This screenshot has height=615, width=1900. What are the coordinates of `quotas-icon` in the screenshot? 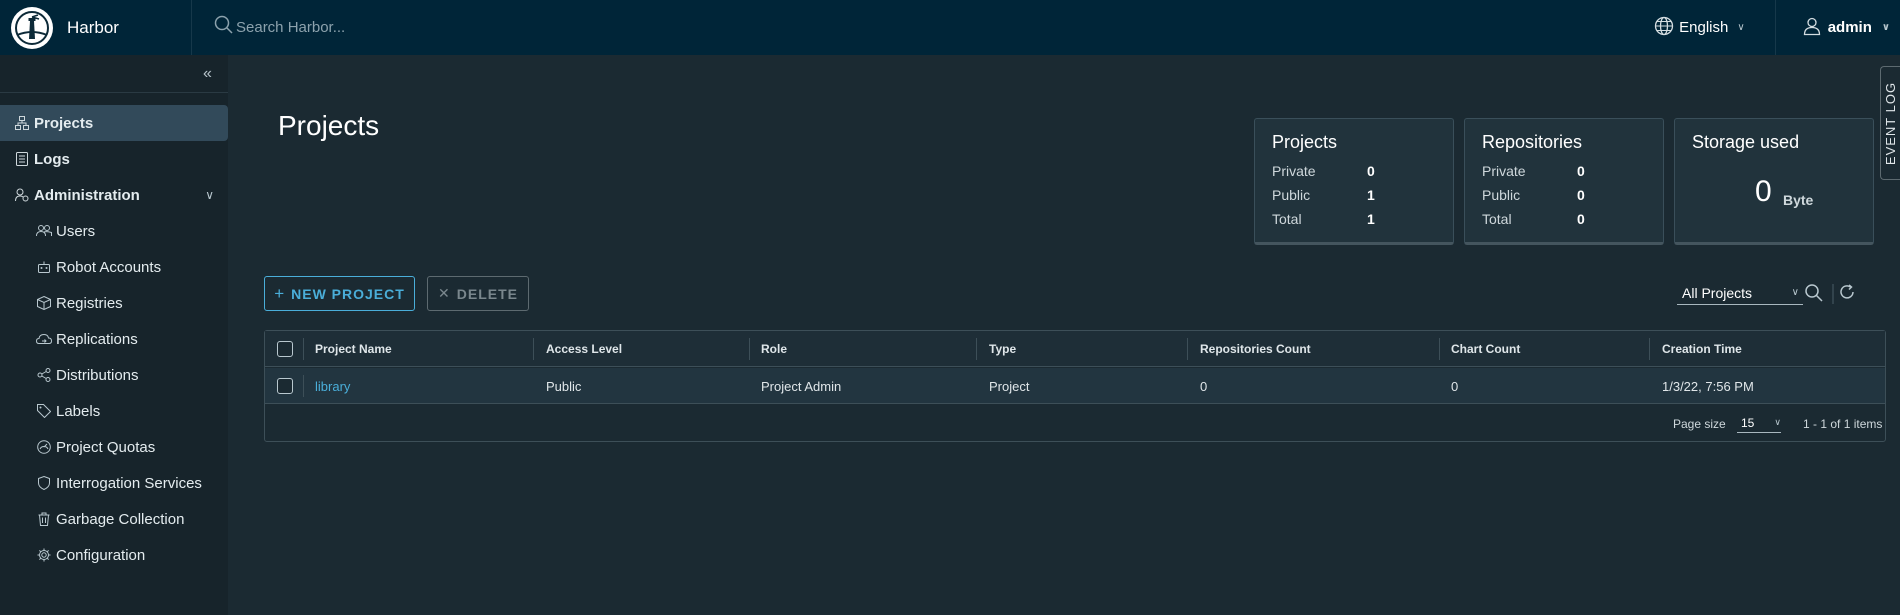 It's located at (44, 447).